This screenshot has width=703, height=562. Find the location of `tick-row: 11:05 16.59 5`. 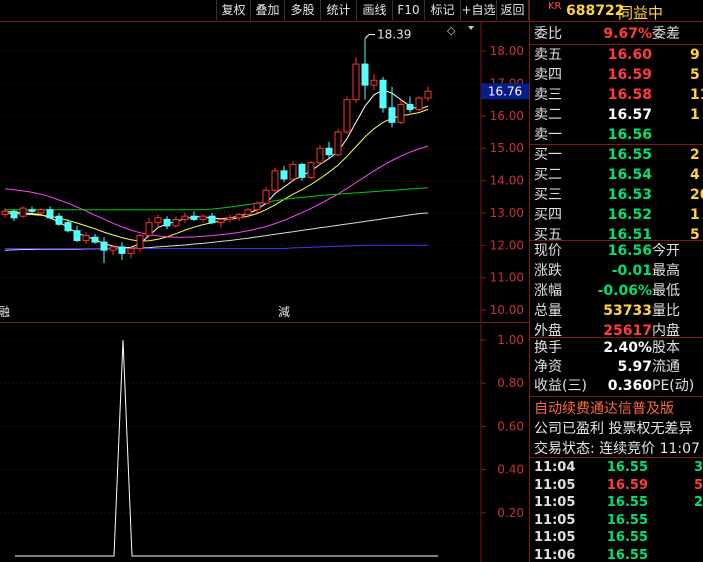

tick-row: 11:05 16.59 5 is located at coordinates (616, 486).